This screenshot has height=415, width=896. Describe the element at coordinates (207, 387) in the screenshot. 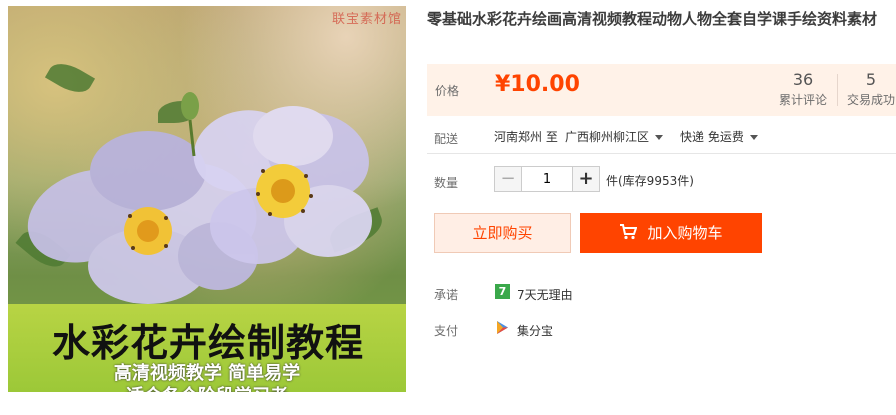

I see `banner-subtitle-2: 适合各个阶段学习者` at that location.